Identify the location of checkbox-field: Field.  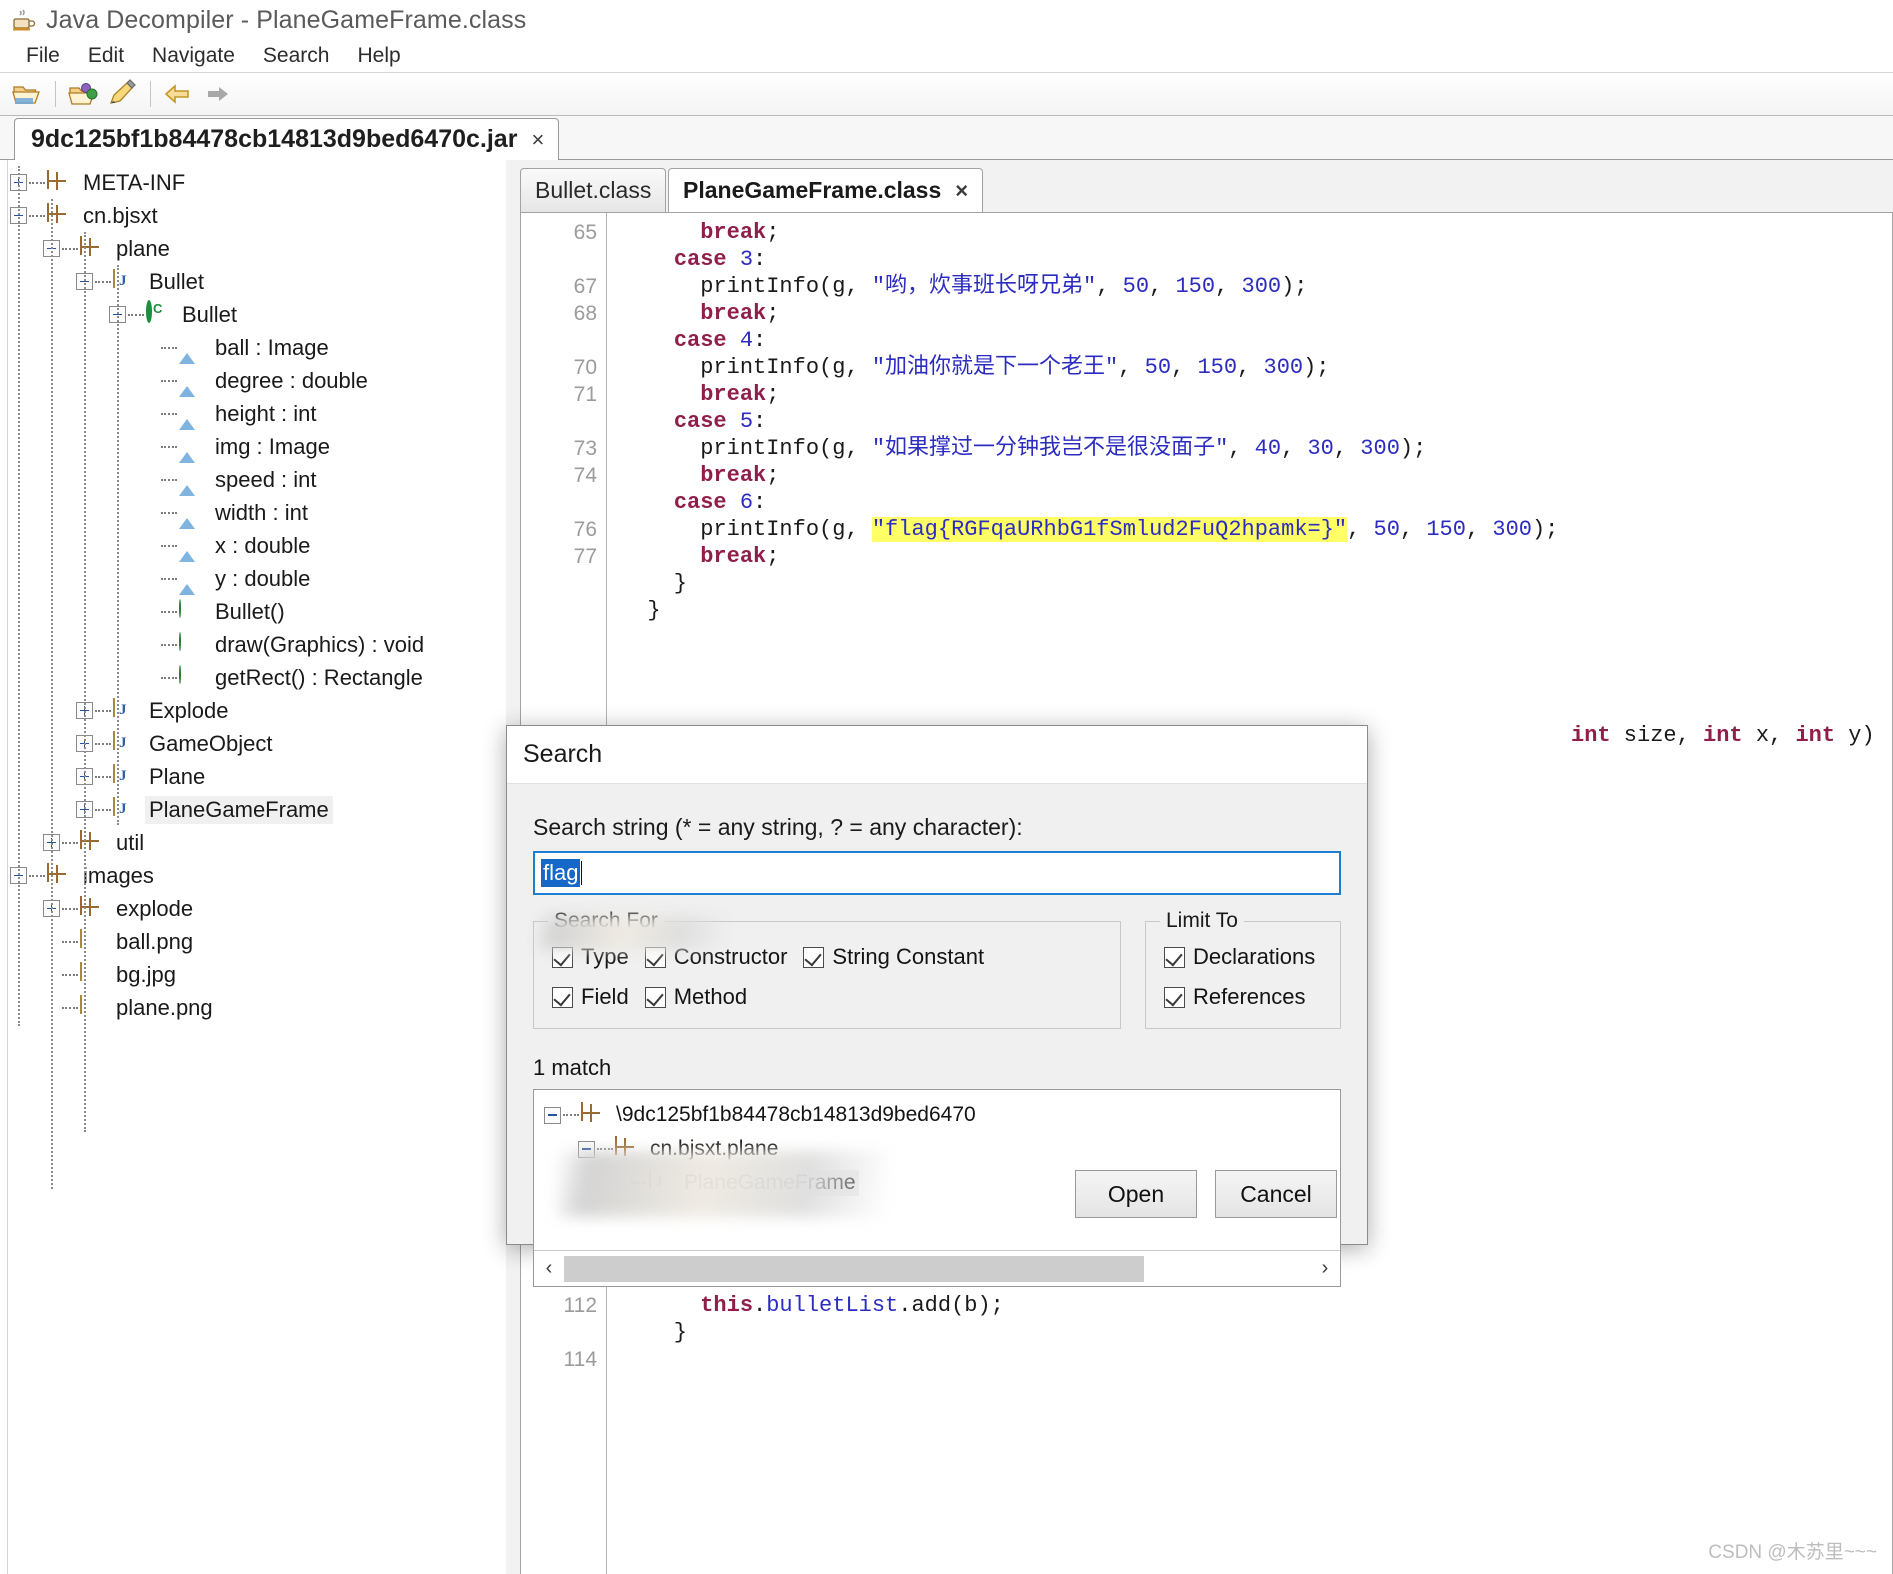
(590, 997).